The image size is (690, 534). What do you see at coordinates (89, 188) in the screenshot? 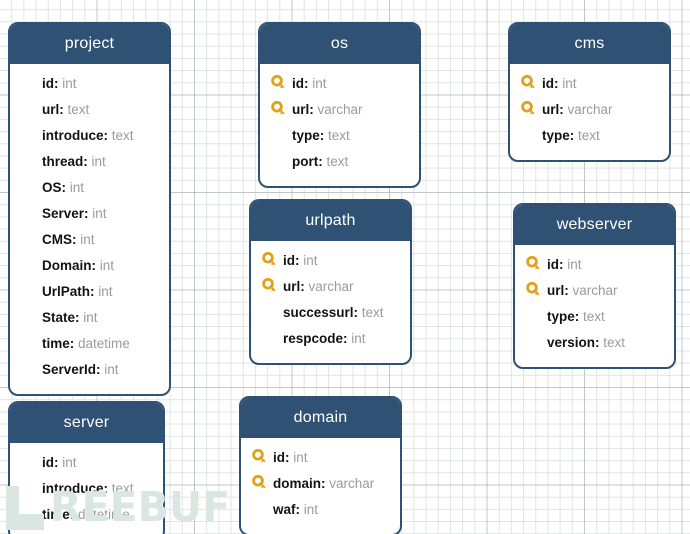
I see `field-row: OS: int` at bounding box center [89, 188].